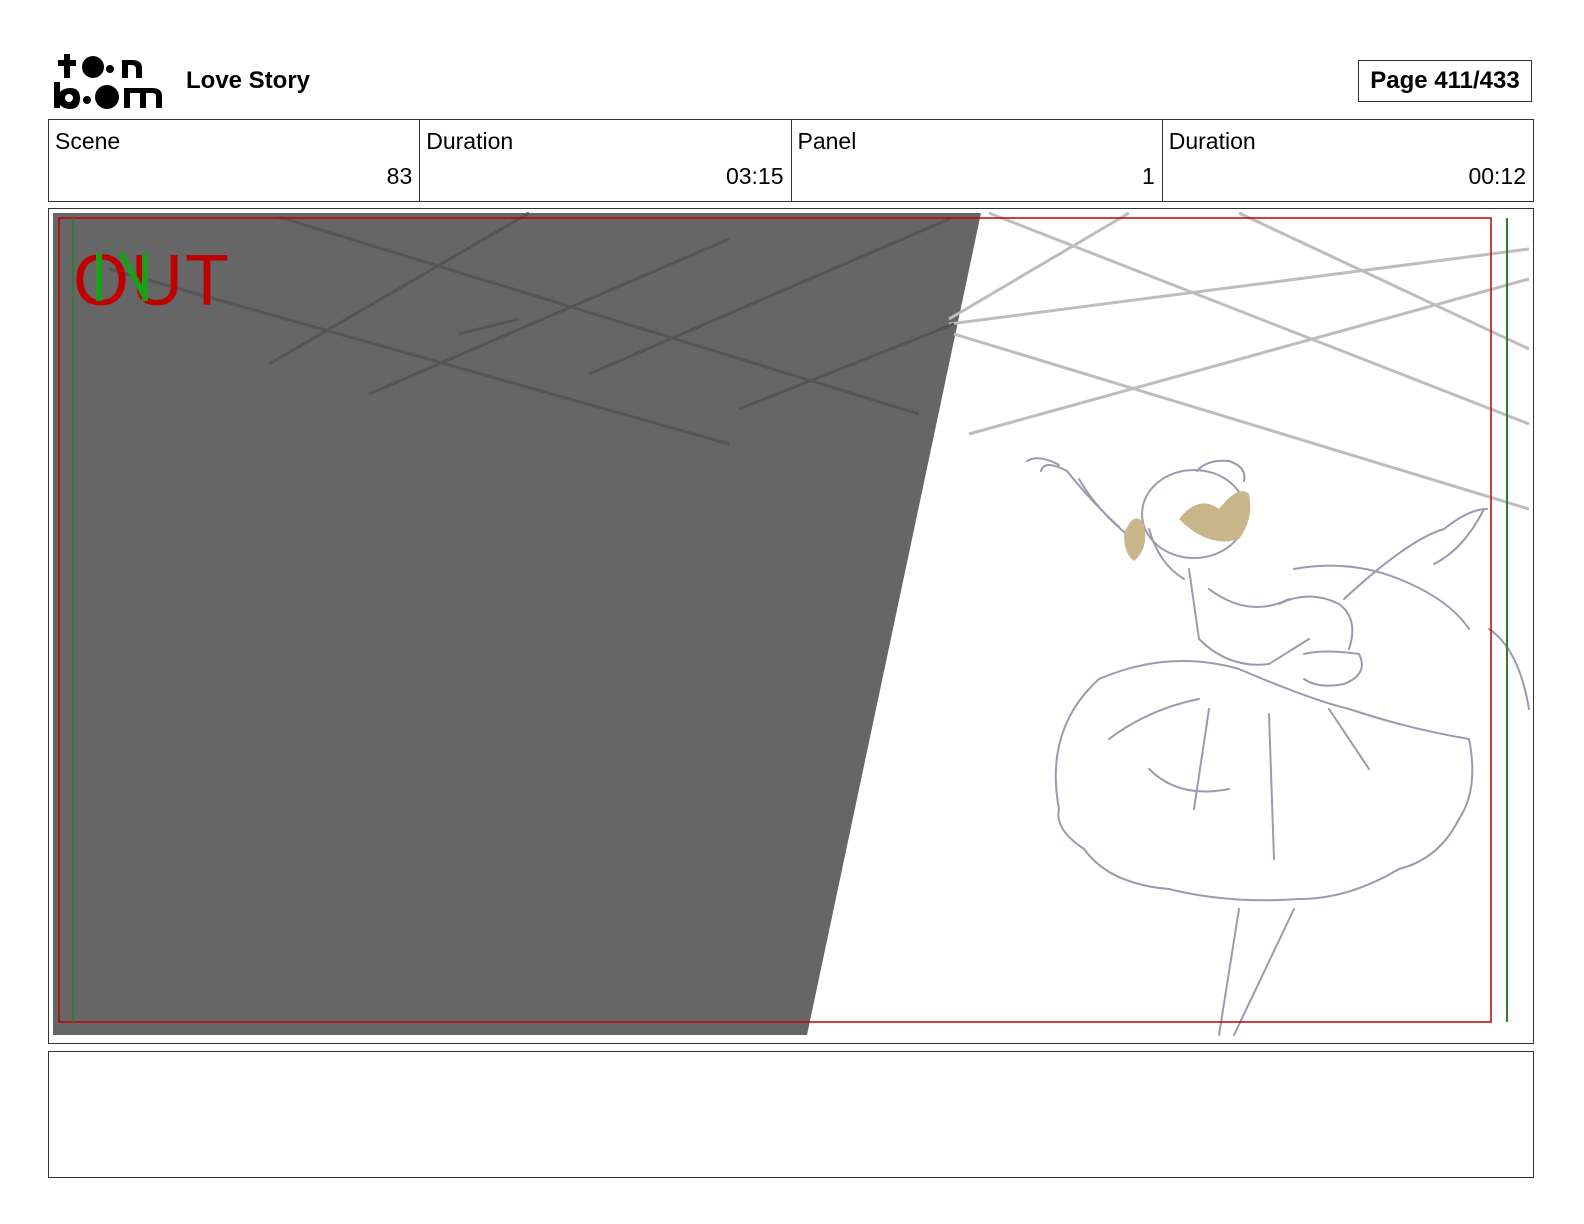 The width and height of the screenshot is (1584, 1224). What do you see at coordinates (1212, 141) in the screenshot?
I see `panel-duration-label: Duration` at bounding box center [1212, 141].